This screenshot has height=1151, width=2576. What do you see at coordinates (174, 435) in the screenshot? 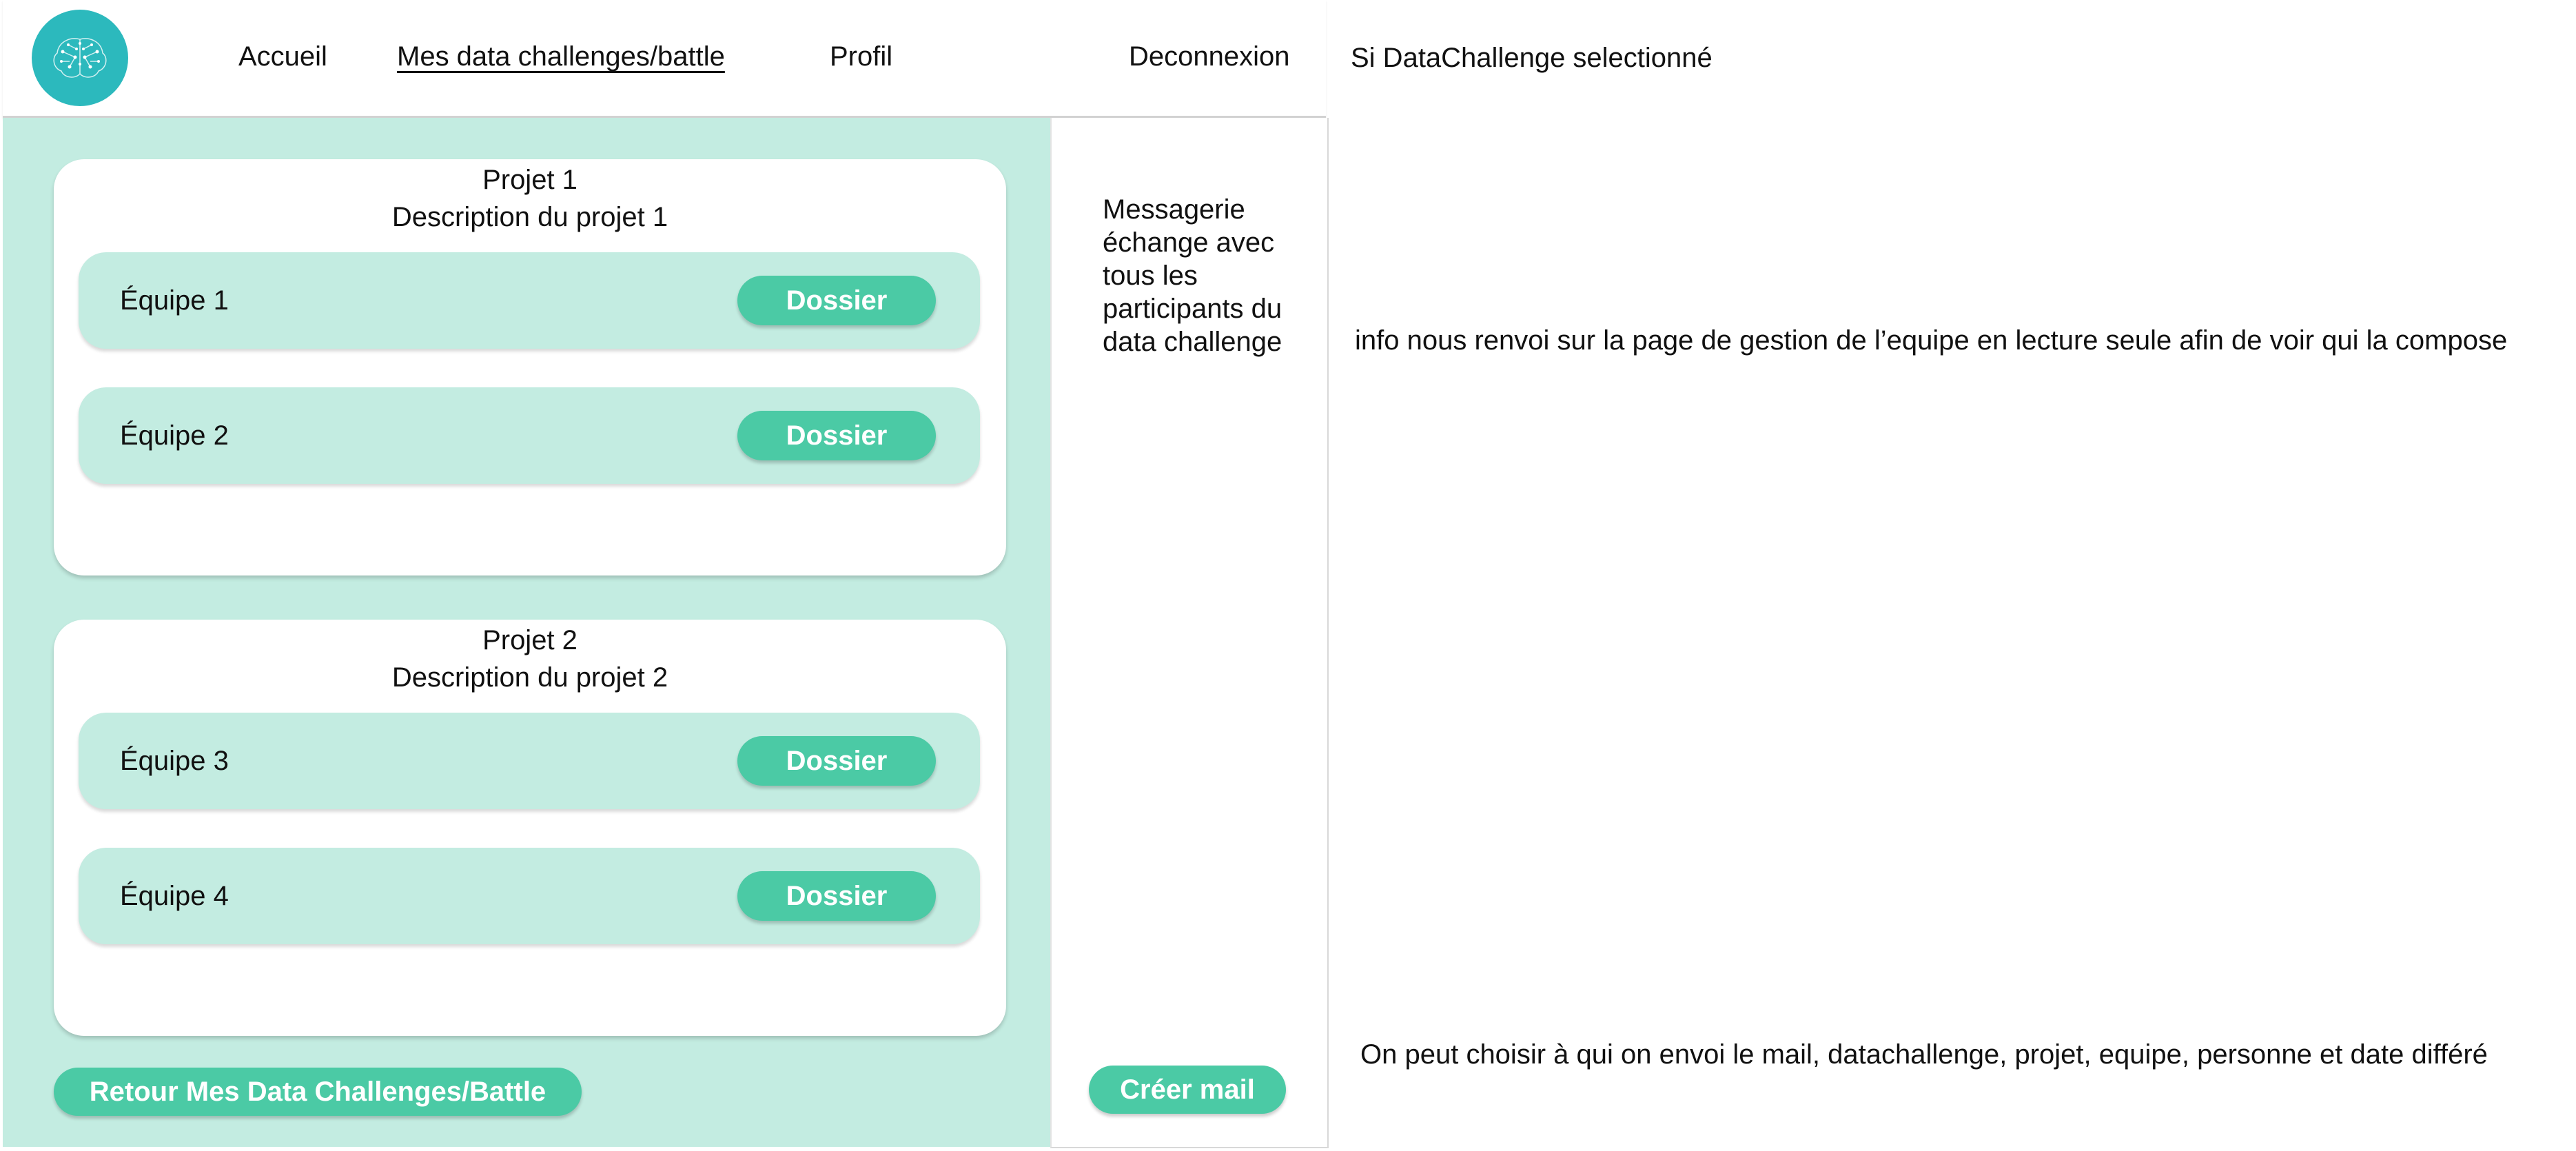
I see `team-label: Équipe 2` at bounding box center [174, 435].